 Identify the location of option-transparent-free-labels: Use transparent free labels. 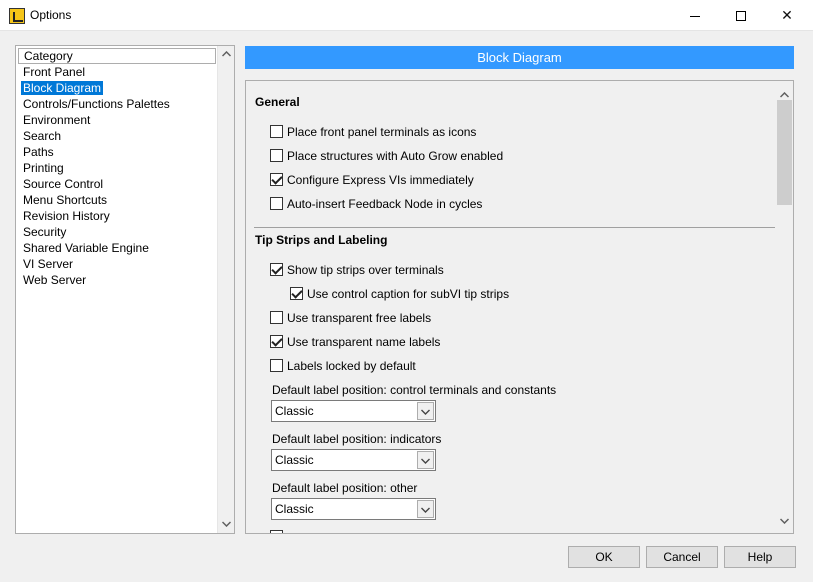
(350, 318).